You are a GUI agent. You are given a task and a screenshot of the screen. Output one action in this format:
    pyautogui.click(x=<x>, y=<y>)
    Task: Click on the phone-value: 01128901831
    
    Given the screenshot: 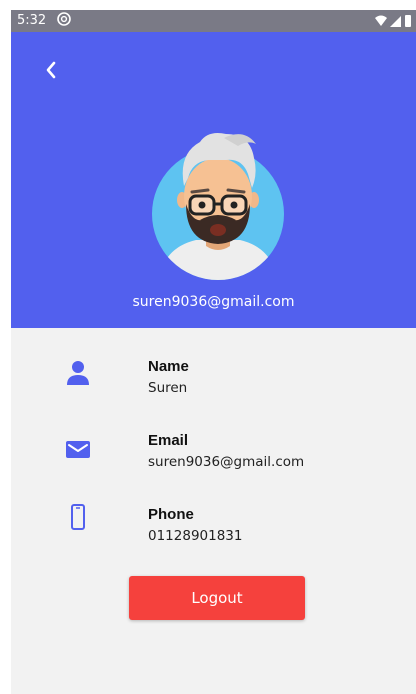 What is the action you would take?
    pyautogui.click(x=195, y=536)
    